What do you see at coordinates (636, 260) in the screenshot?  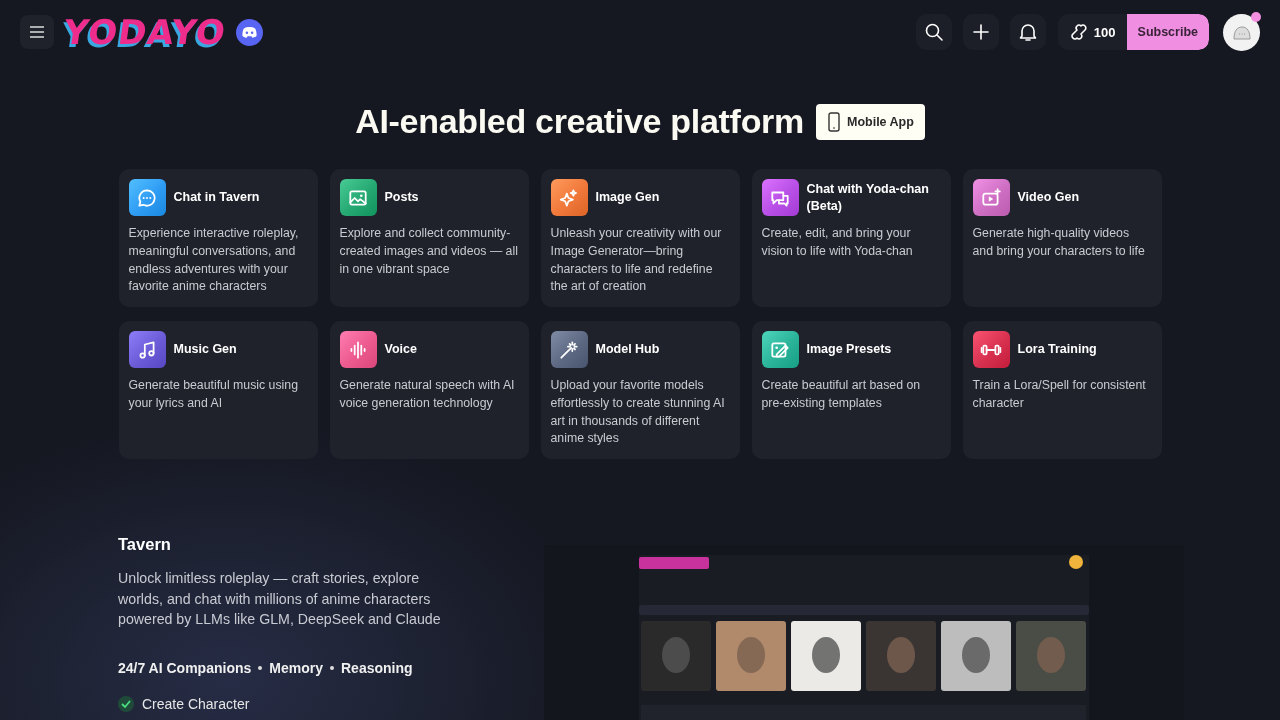 I see `card-description: Unleash your creativity with our Image Generator—bring characters to life and redefine the art of creation` at bounding box center [636, 260].